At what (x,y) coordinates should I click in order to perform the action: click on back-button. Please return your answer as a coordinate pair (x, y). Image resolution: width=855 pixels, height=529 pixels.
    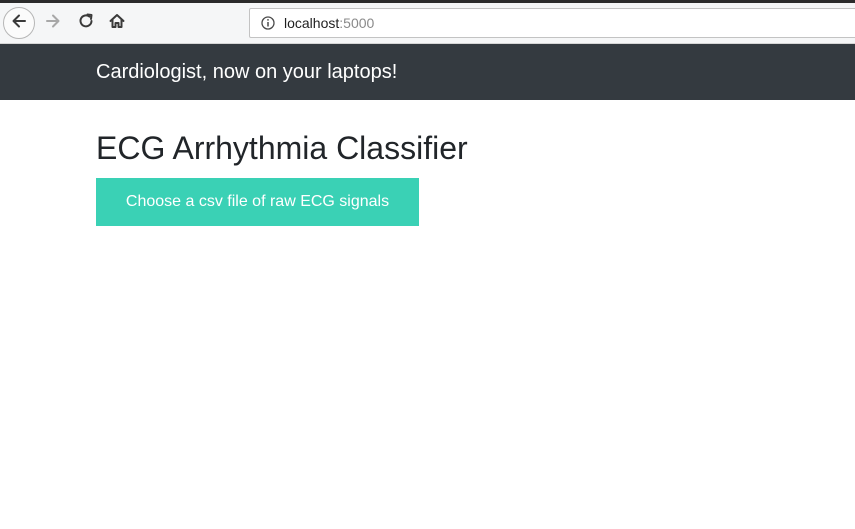
    Looking at the image, I should click on (19, 23).